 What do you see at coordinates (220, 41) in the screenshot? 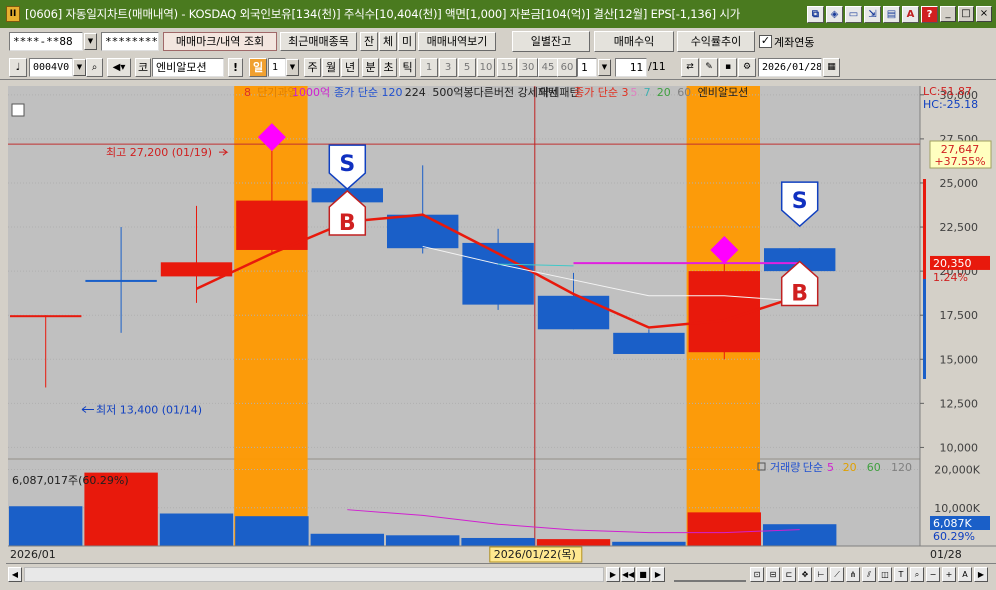
I see `trade-marks-query-button: 매매마크/내역 조회` at bounding box center [220, 41].